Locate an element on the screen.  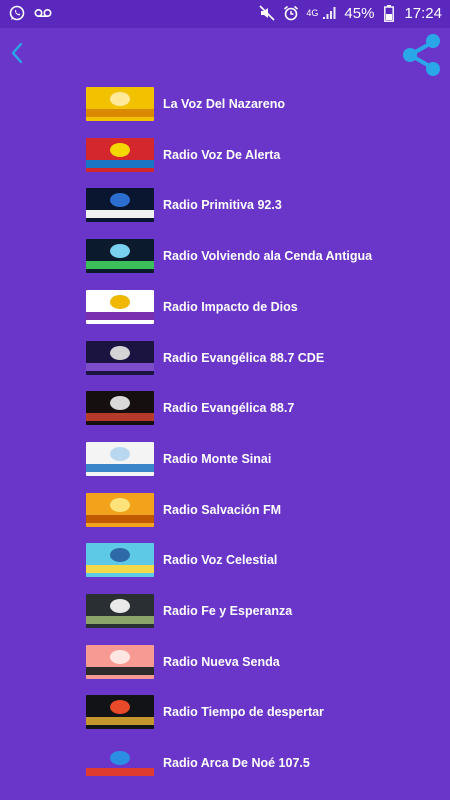
station-item: Radio Evangélica 88.7 CDE is located at coordinates (266, 358).